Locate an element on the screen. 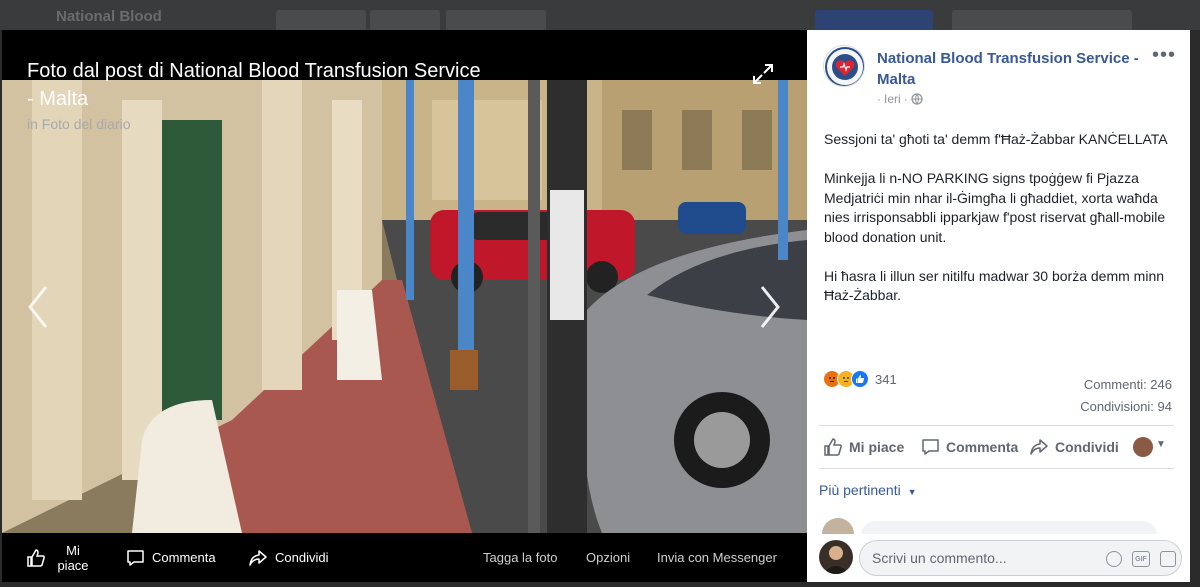 The image size is (1200, 587). reactions-summary: 341 is located at coordinates (860, 379).